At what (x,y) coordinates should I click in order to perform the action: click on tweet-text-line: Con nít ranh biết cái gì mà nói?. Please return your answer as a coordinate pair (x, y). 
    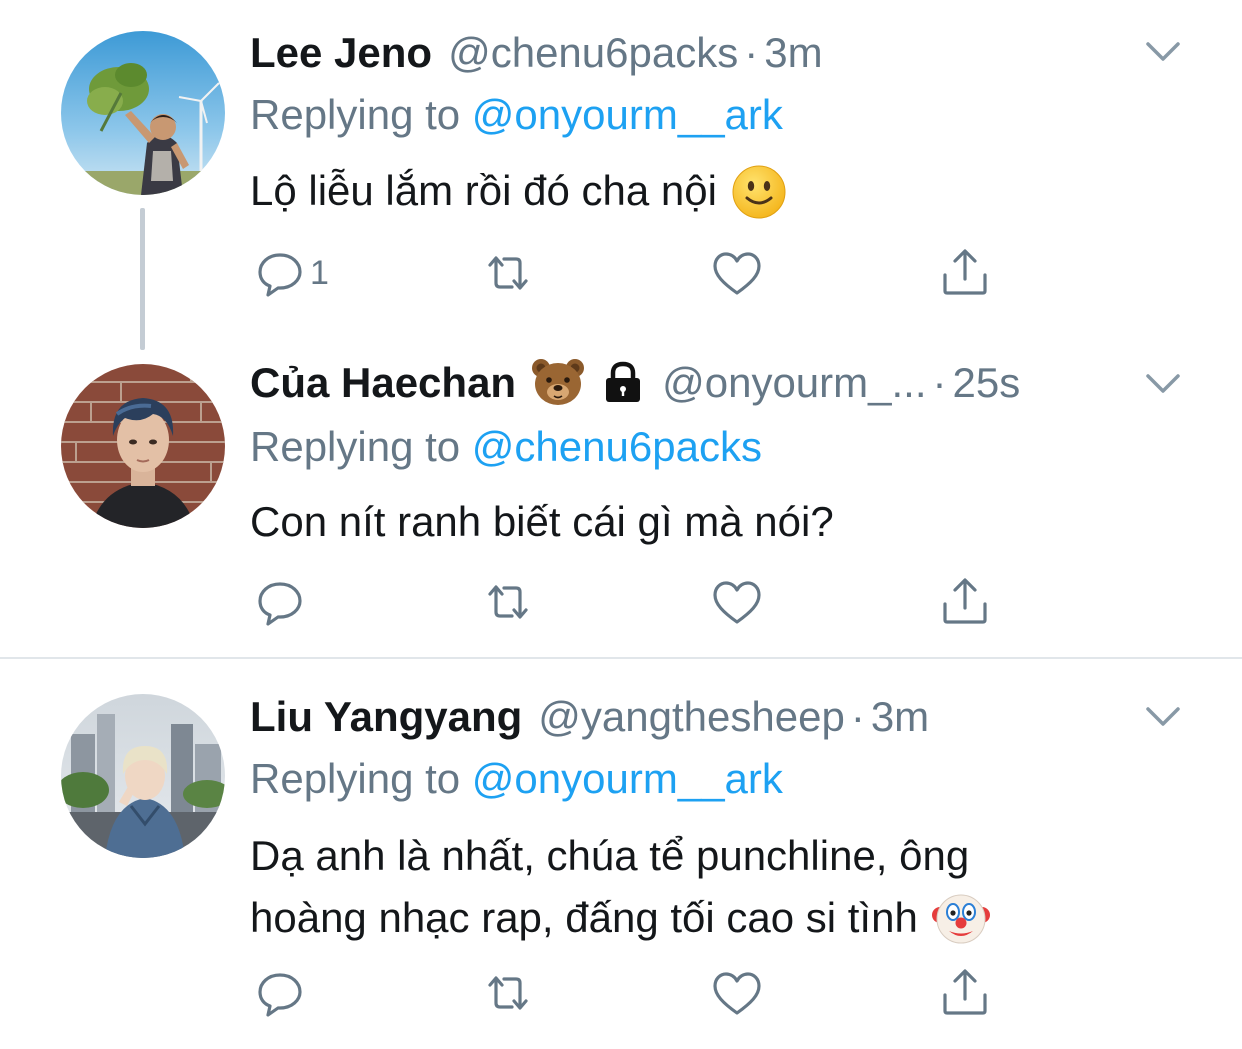
    Looking at the image, I should click on (542, 521).